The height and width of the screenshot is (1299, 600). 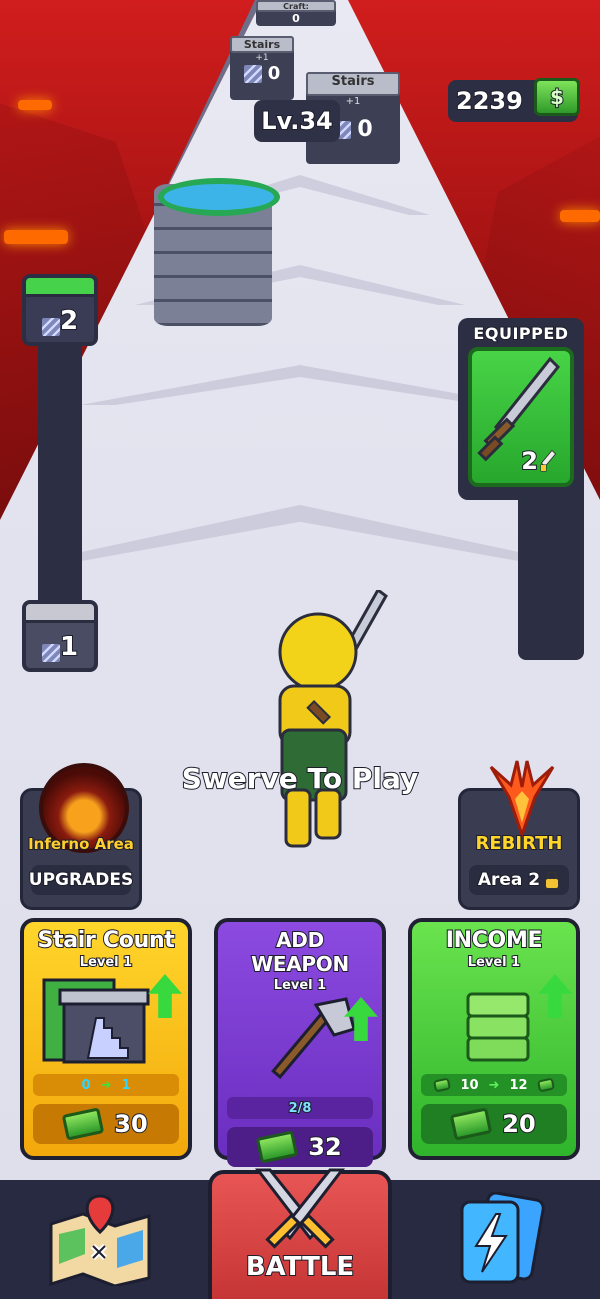 I want to click on battle-button: BATTLE, so click(x=300, y=1233).